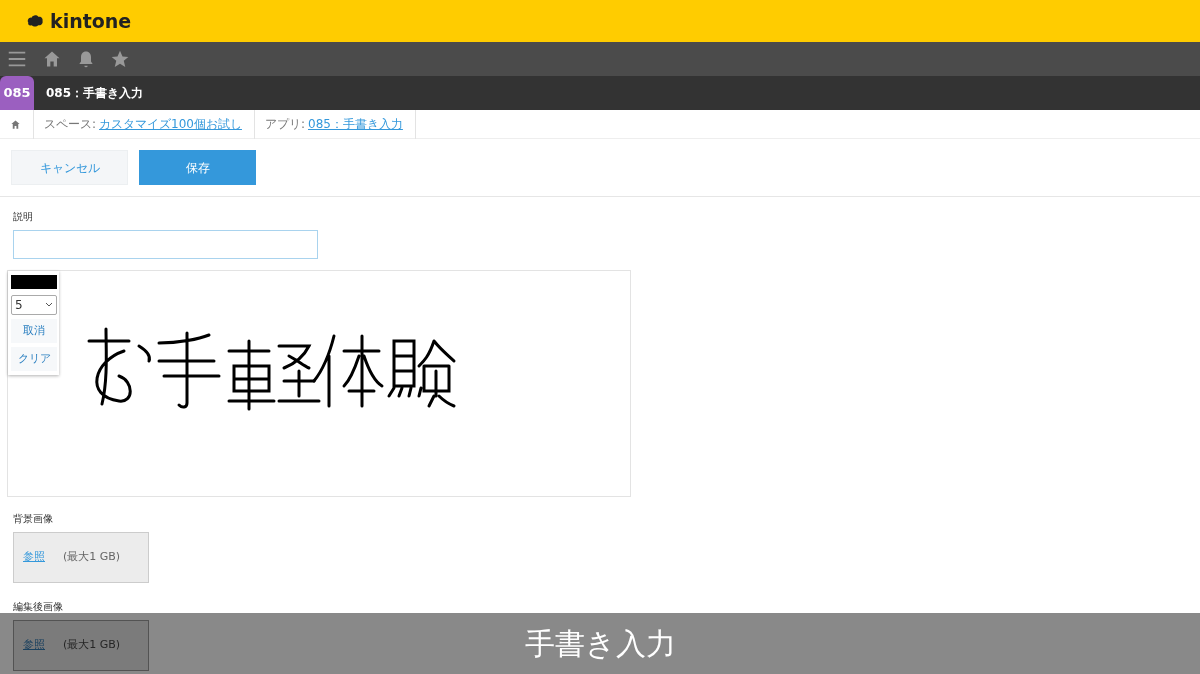 The image size is (1200, 674). Describe the element at coordinates (34, 282) in the screenshot. I see `color-swatch` at that location.